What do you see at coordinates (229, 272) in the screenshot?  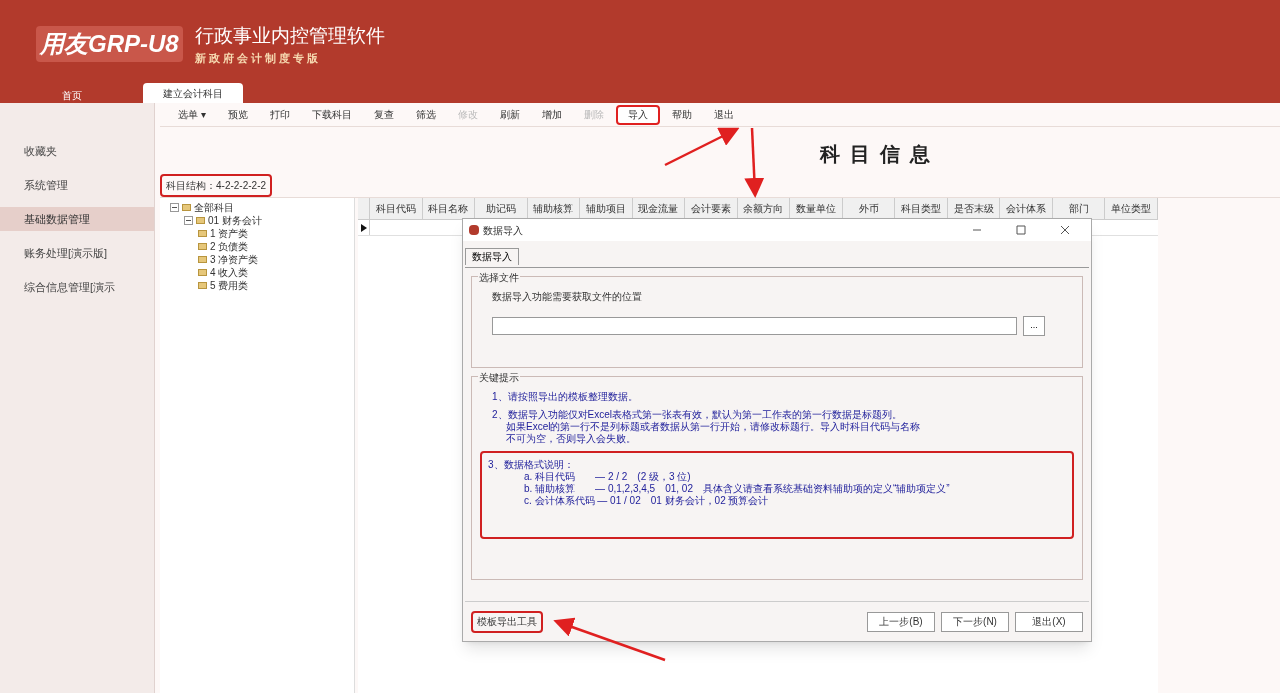 I see `tree-item: 4 收入类` at bounding box center [229, 272].